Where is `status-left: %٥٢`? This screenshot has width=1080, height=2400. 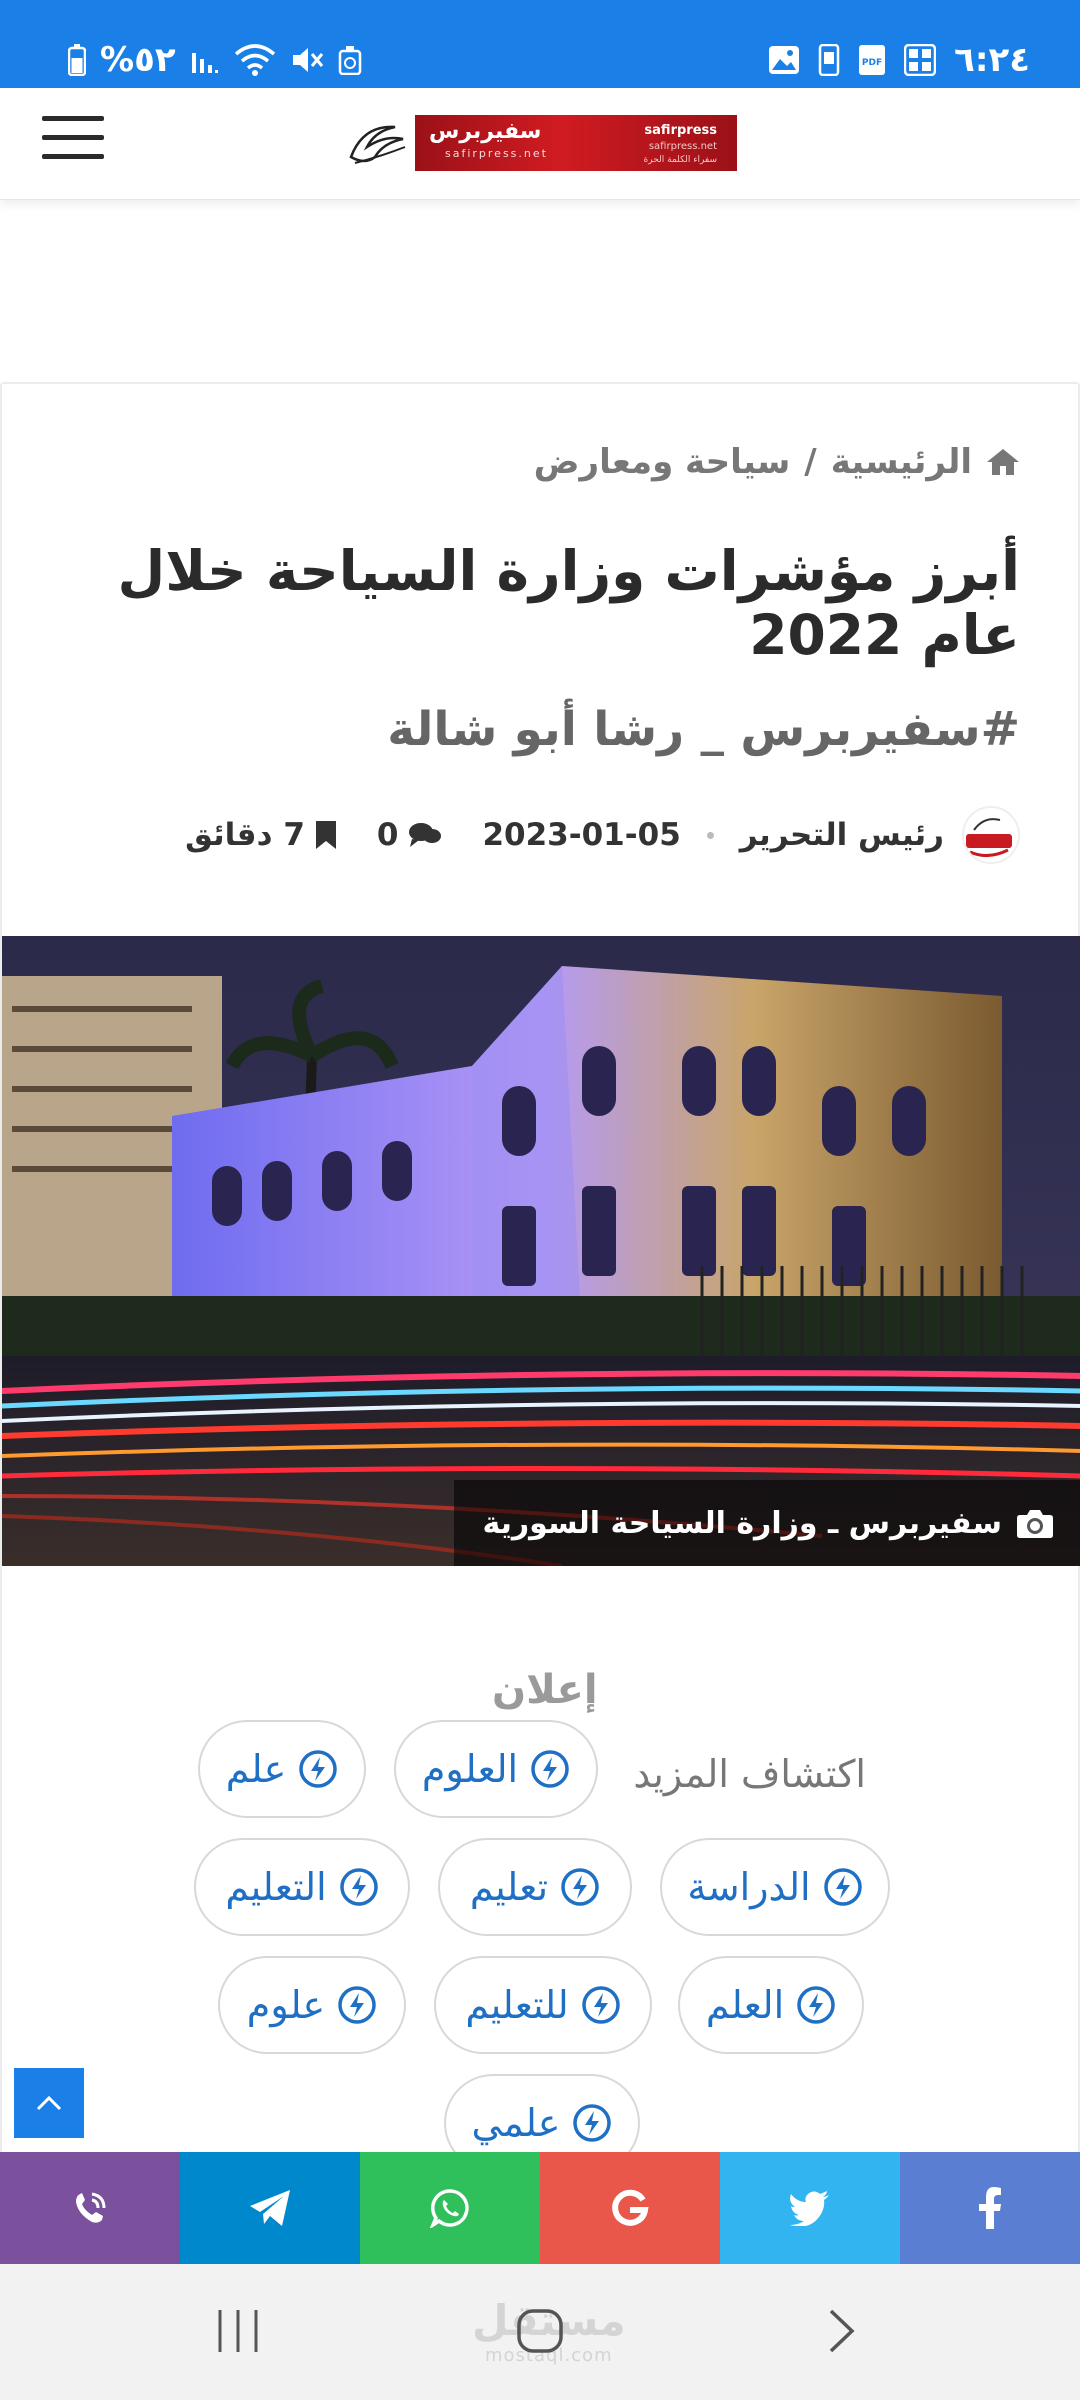 status-left: %٥٢ is located at coordinates (215, 60).